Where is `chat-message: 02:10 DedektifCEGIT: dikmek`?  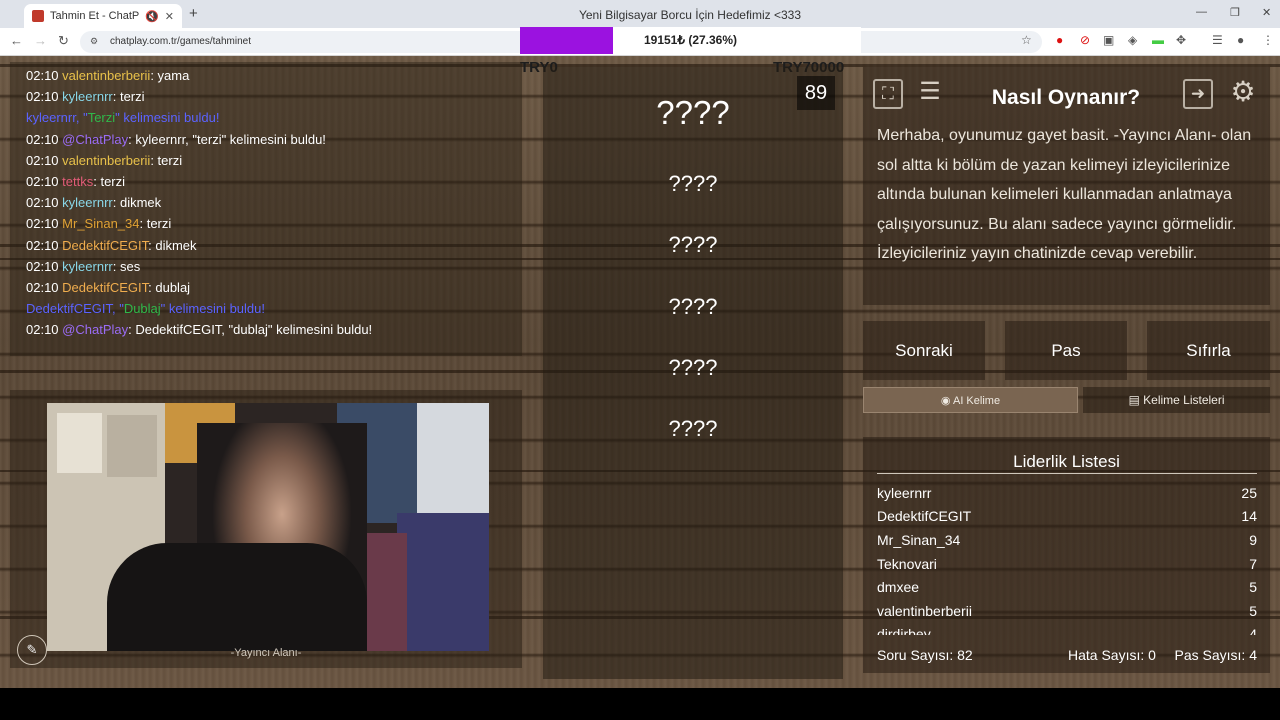
chat-message: 02:10 DedektifCEGIT: dikmek is located at coordinates (111, 245).